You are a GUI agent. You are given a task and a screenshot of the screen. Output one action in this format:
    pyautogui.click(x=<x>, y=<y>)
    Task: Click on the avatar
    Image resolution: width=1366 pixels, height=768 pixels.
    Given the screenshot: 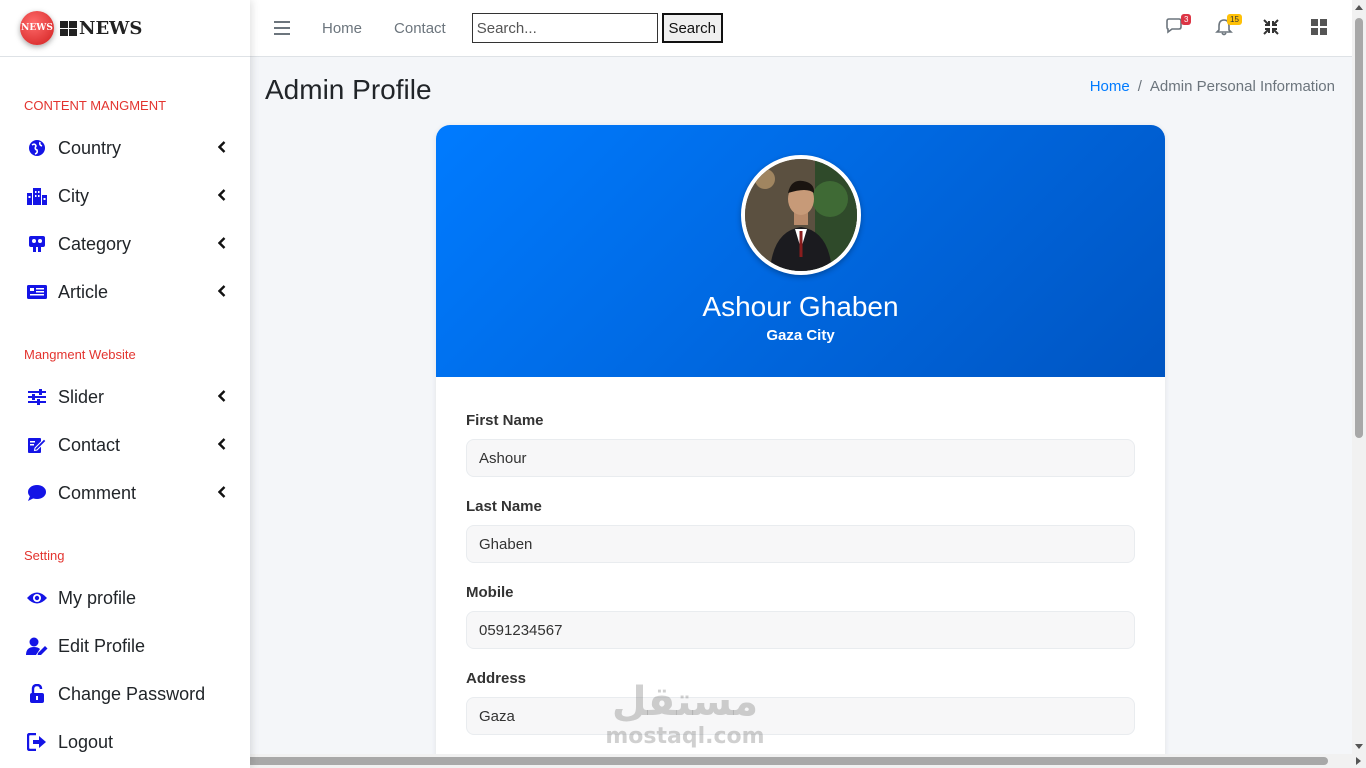 What is the action you would take?
    pyautogui.click(x=801, y=215)
    